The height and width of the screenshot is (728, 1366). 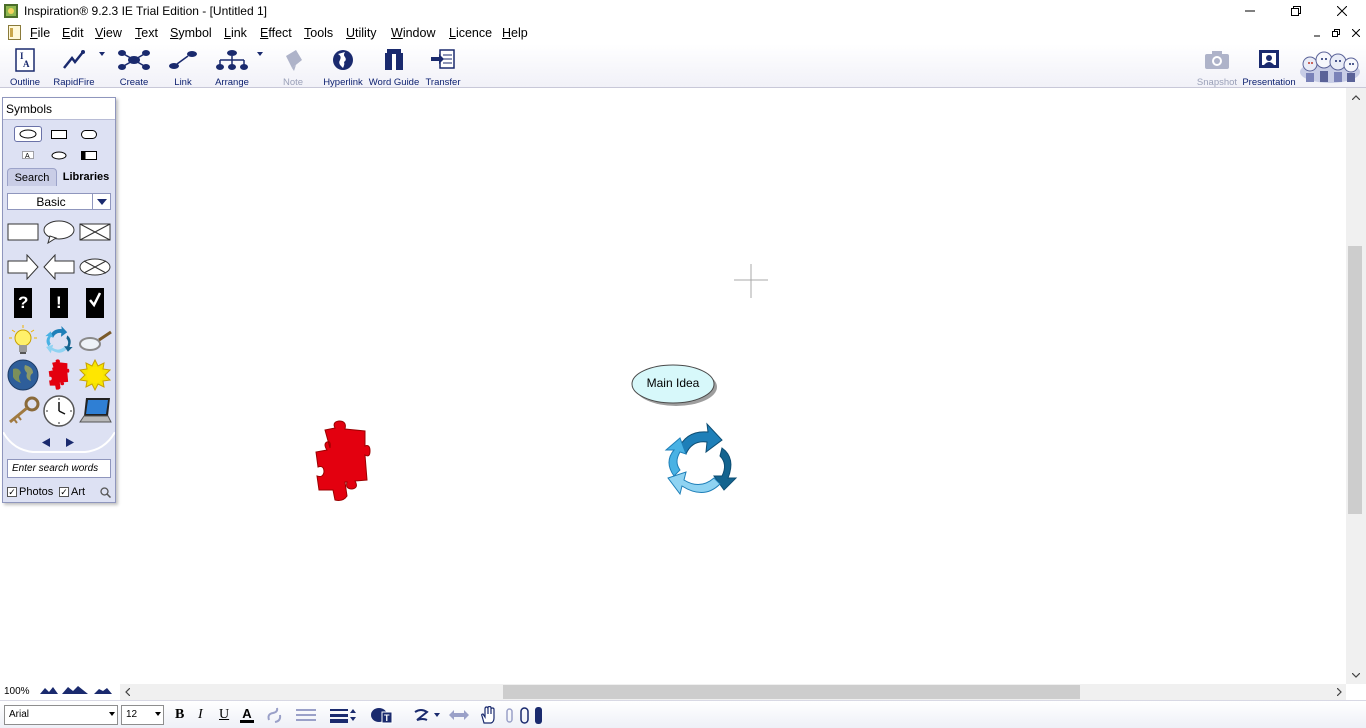 What do you see at coordinates (59, 411) in the screenshot?
I see `clock-symbol-icon` at bounding box center [59, 411].